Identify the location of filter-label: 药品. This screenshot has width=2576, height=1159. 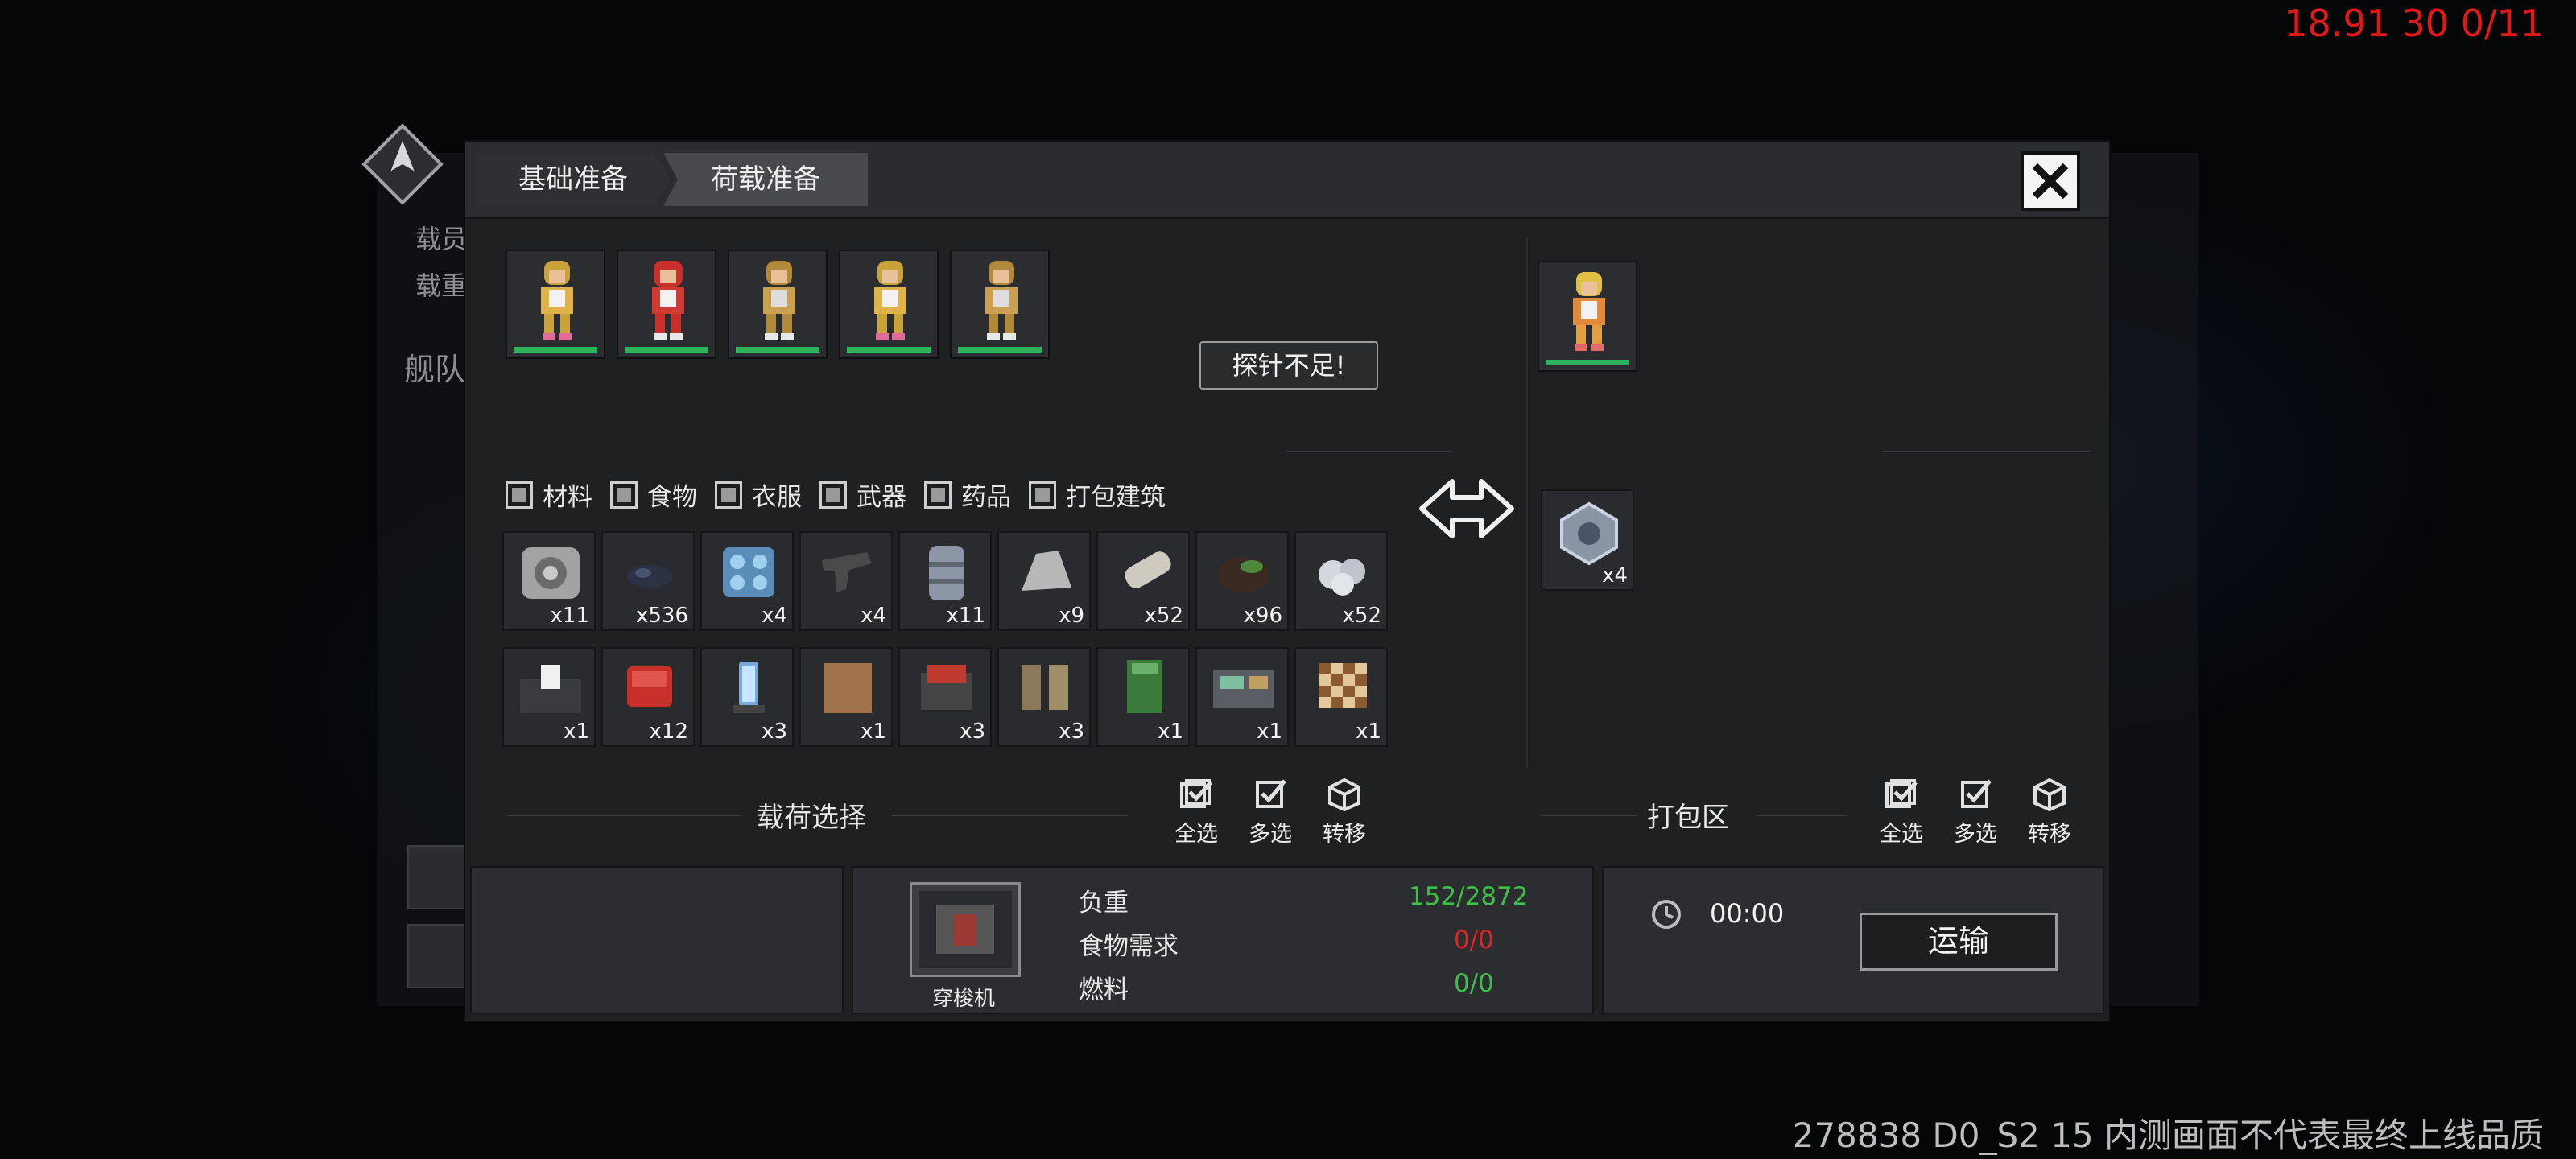
(986, 497).